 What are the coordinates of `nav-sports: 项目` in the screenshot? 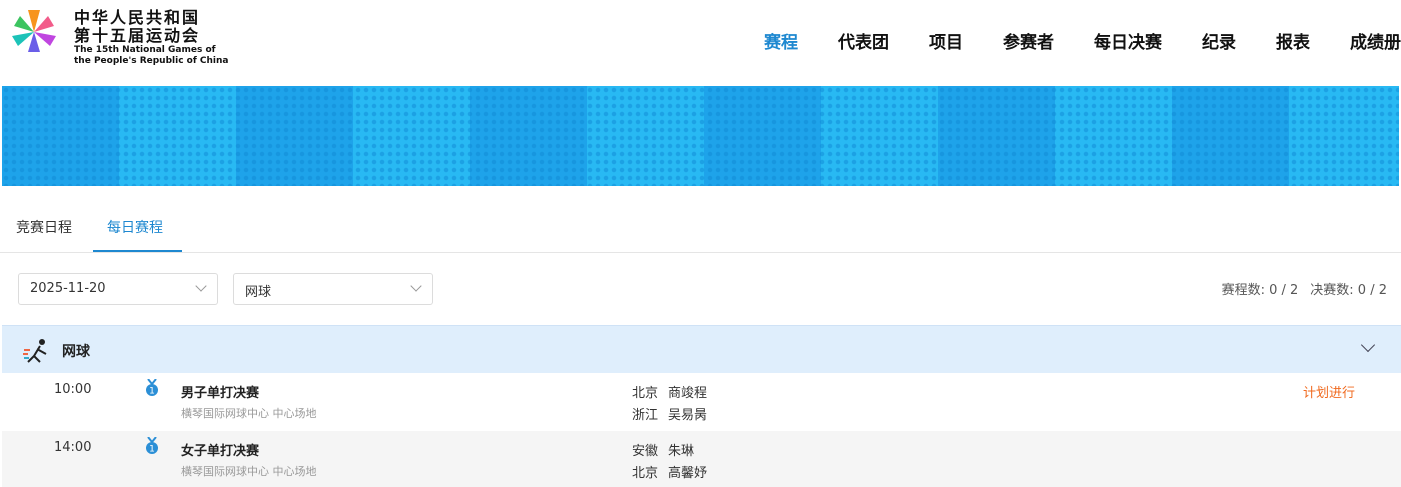 It's located at (946, 40).